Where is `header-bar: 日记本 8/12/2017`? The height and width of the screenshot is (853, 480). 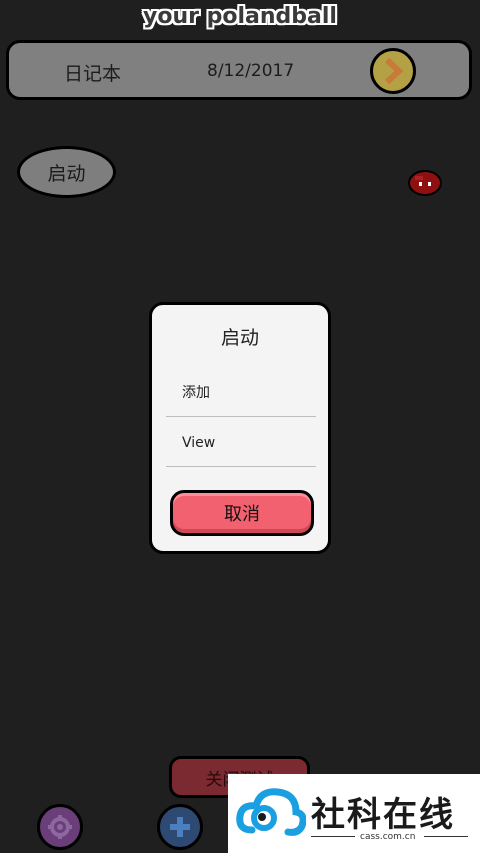 header-bar: 日记本 8/12/2017 is located at coordinates (239, 70).